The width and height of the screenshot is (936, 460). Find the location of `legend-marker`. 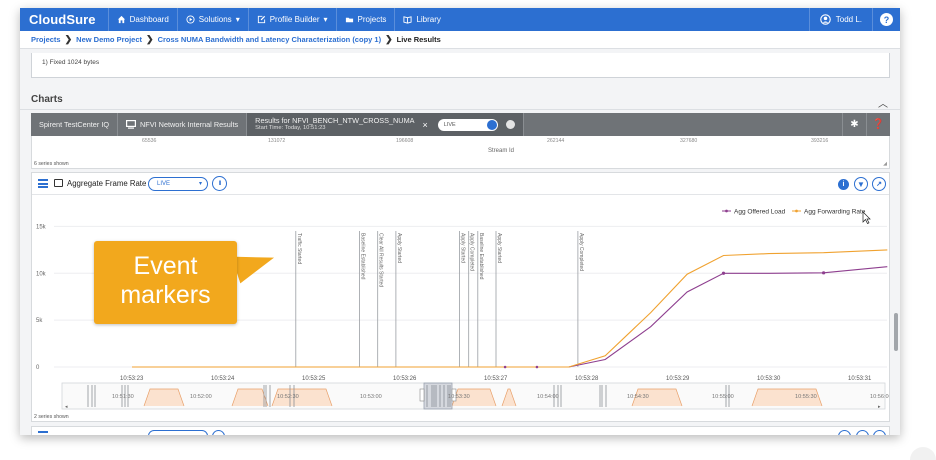

legend-marker is located at coordinates (796, 211).